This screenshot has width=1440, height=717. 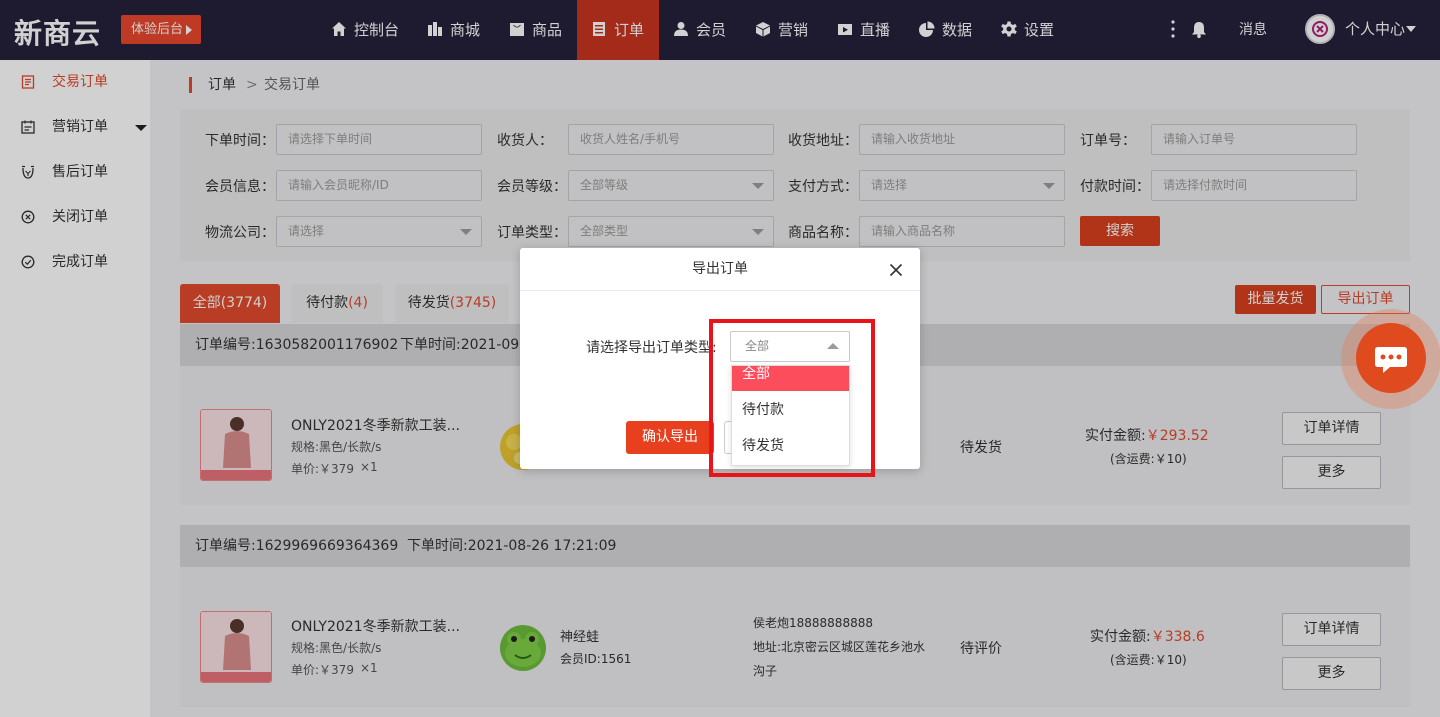 I want to click on dialog-title: 导出订单, so click(x=720, y=269).